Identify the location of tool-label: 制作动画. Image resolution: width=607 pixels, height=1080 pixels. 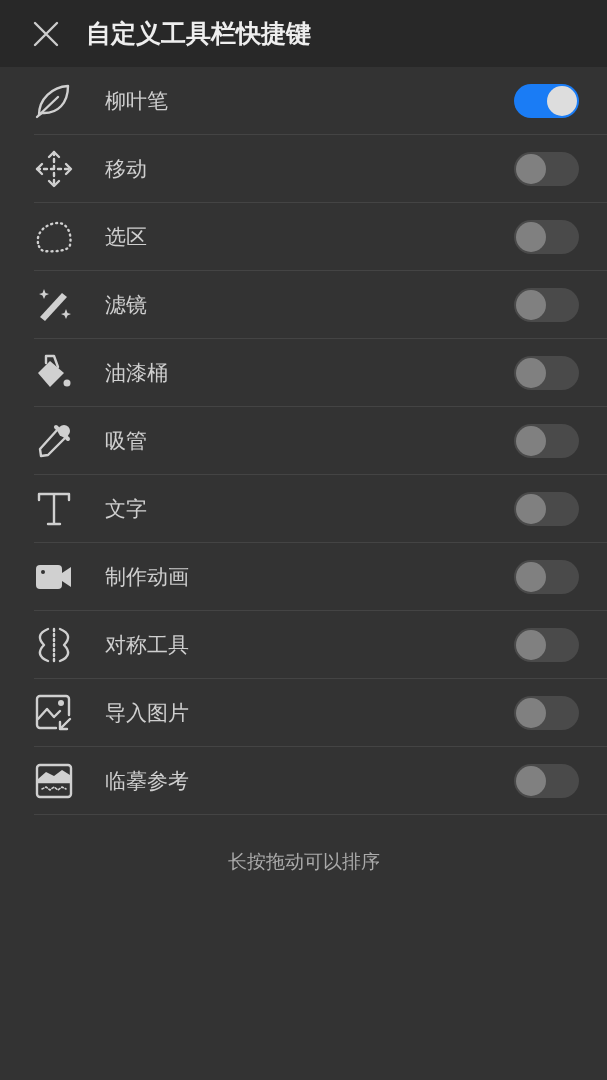
(147, 577).